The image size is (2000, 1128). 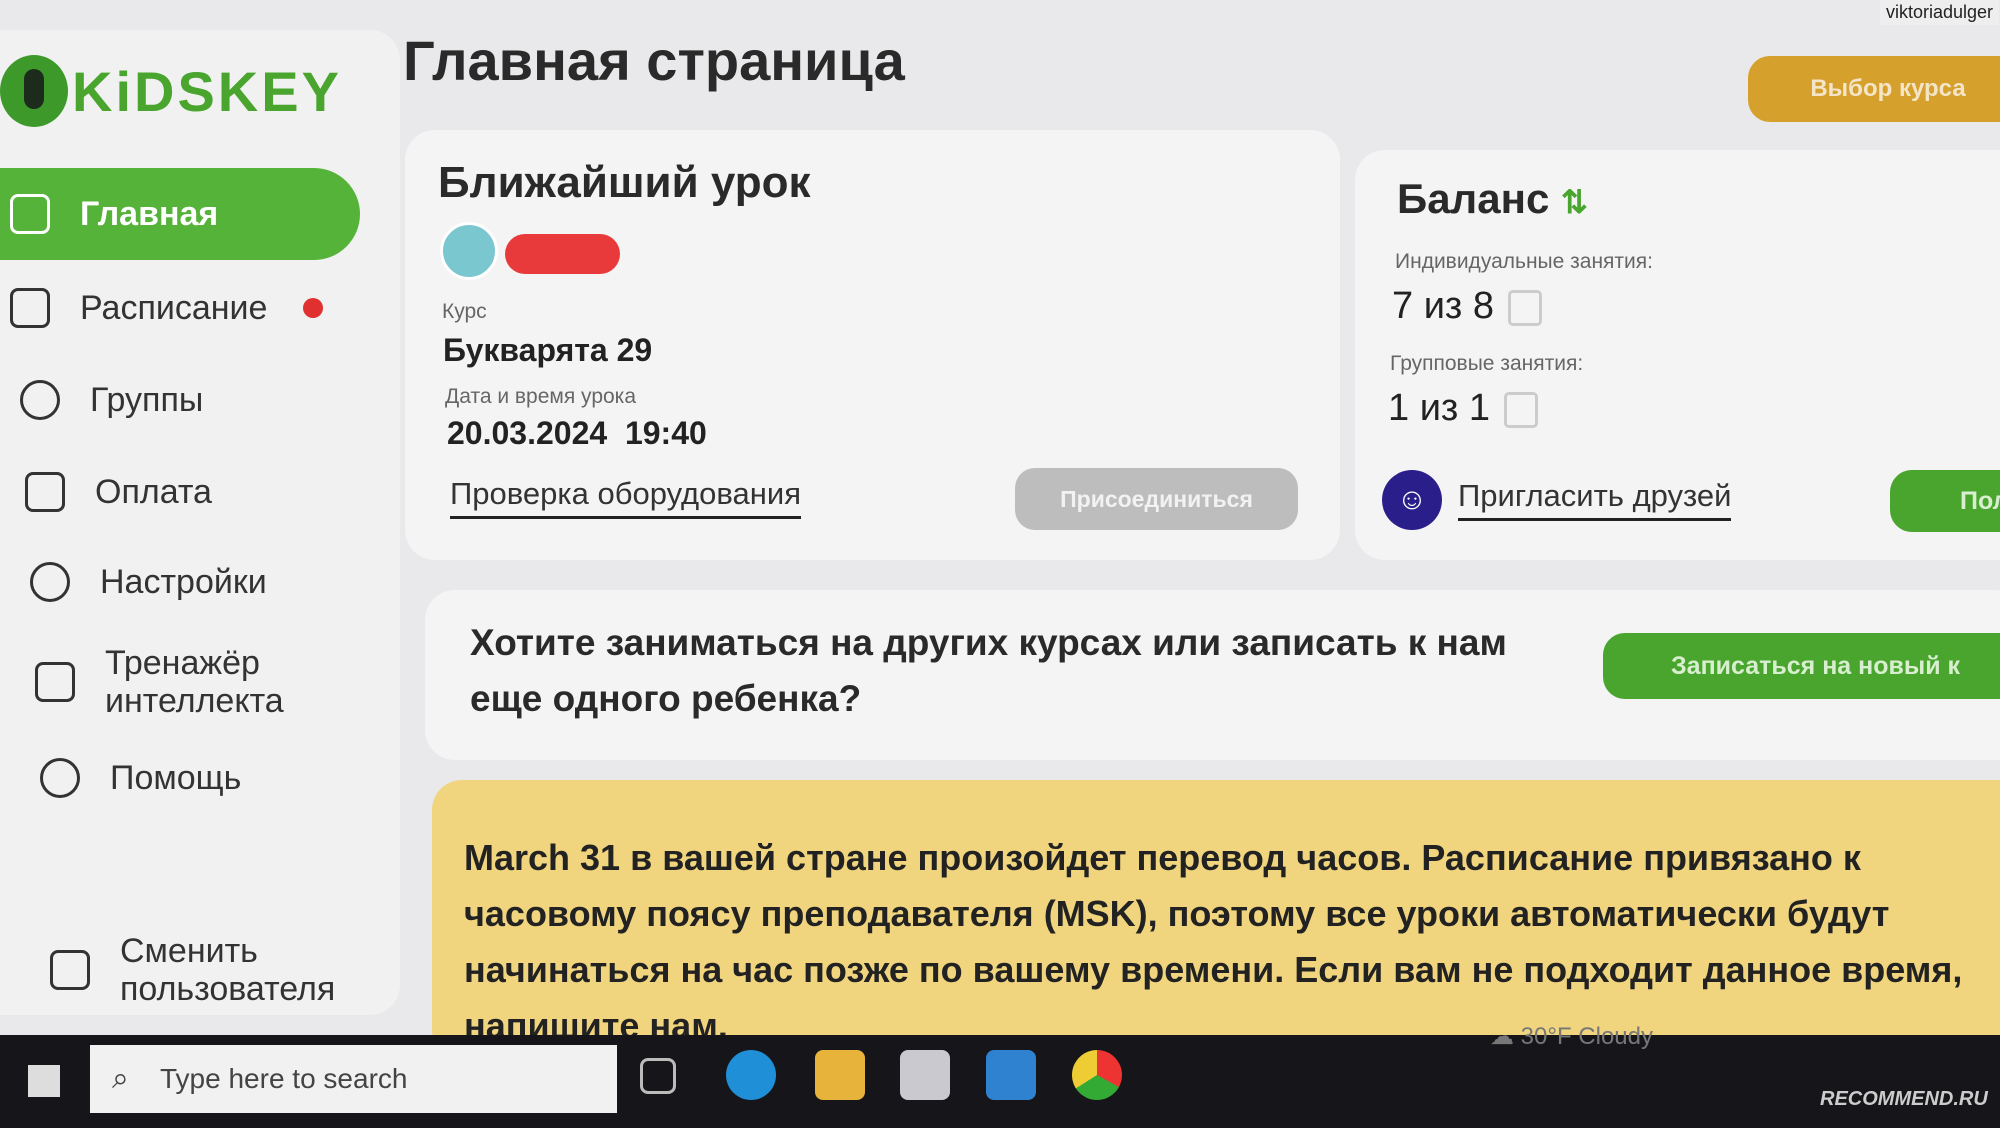 I want to click on invite-friends-link: Пригласить друзей, so click(x=1595, y=499).